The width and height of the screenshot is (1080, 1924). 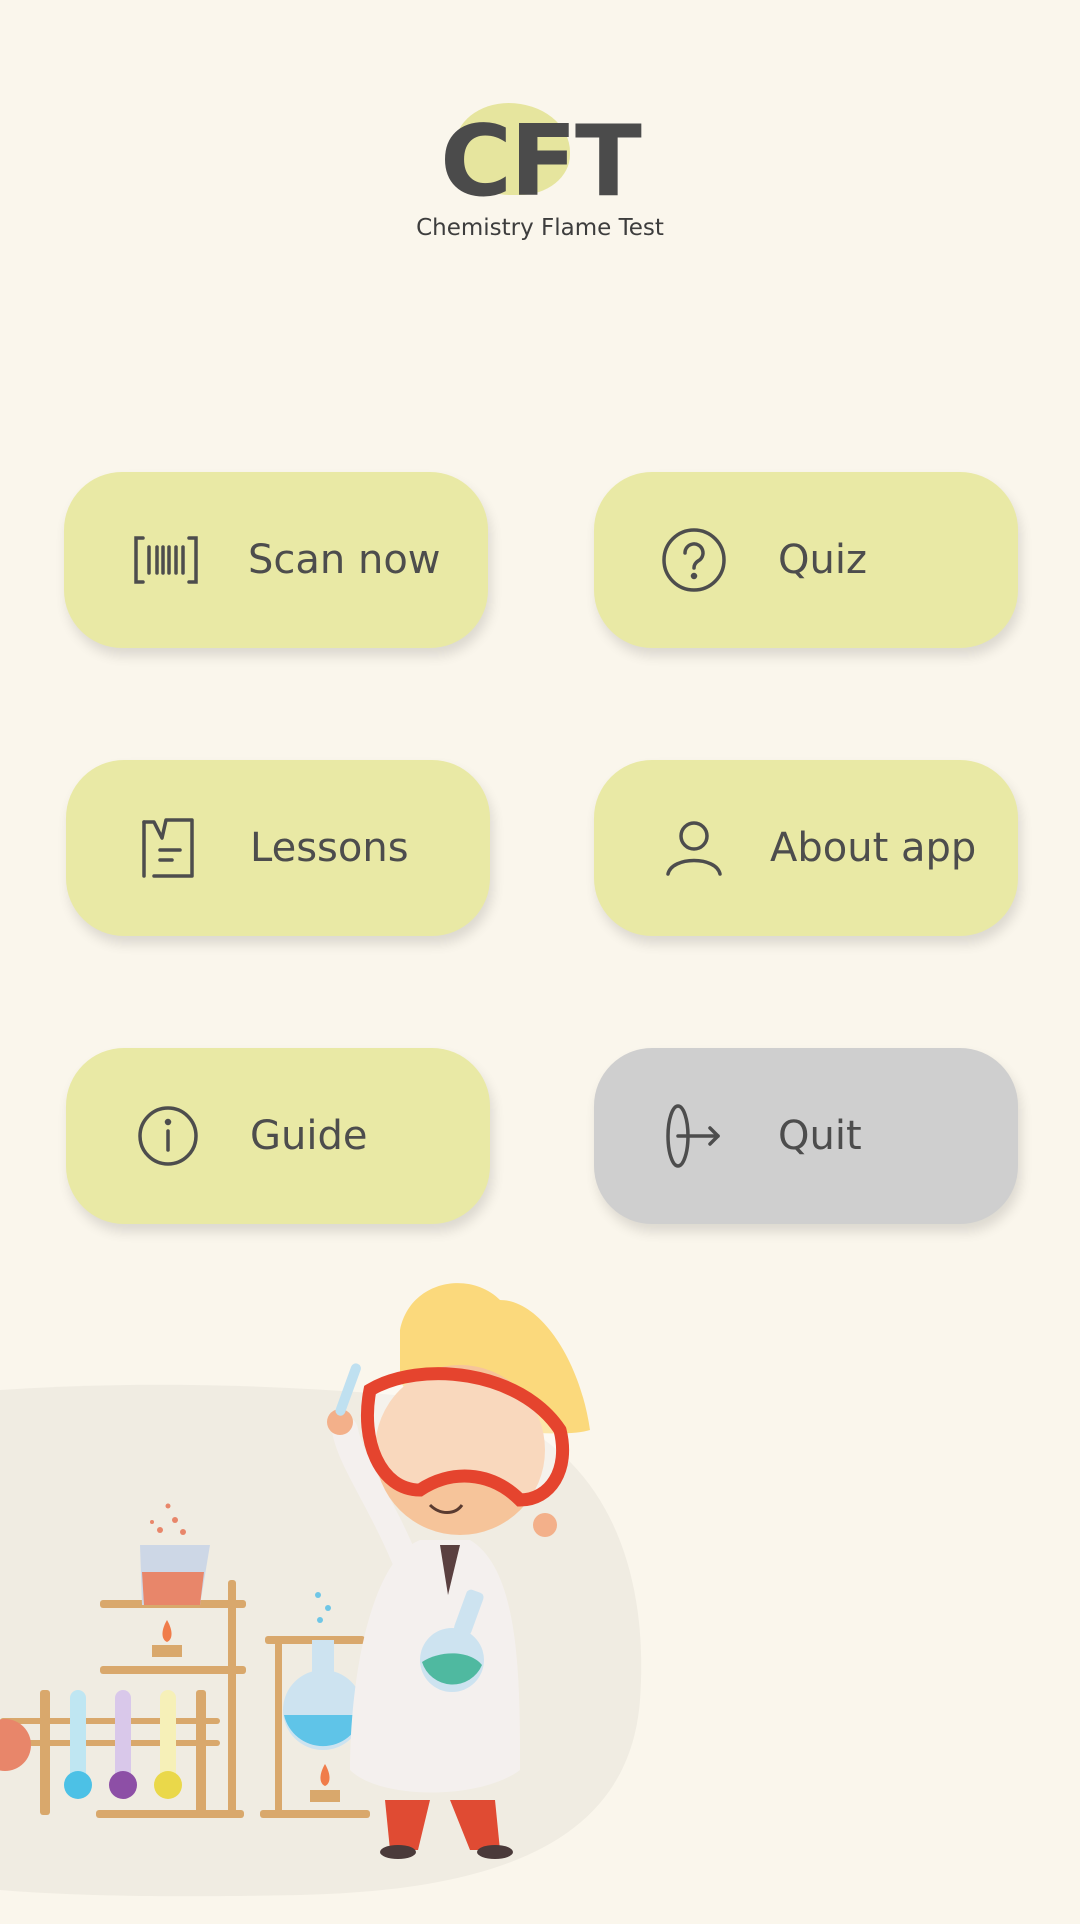 I want to click on about-app-button: About app, so click(x=806, y=848).